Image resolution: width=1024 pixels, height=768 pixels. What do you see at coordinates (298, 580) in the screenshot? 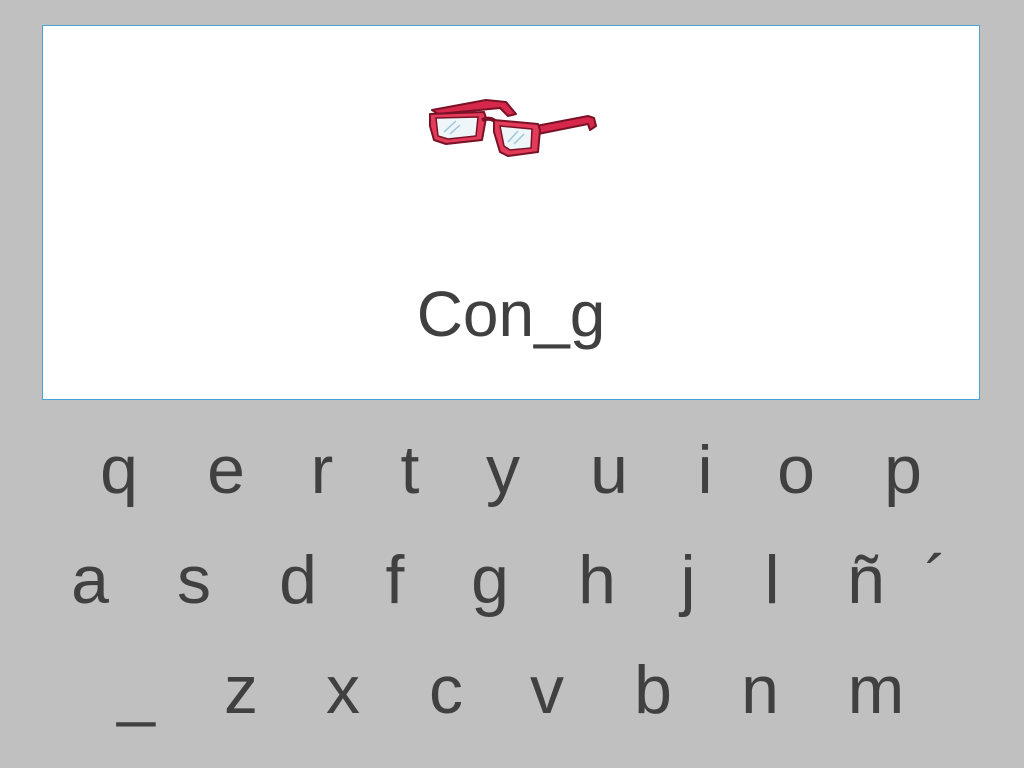
I see `key-d: d` at bounding box center [298, 580].